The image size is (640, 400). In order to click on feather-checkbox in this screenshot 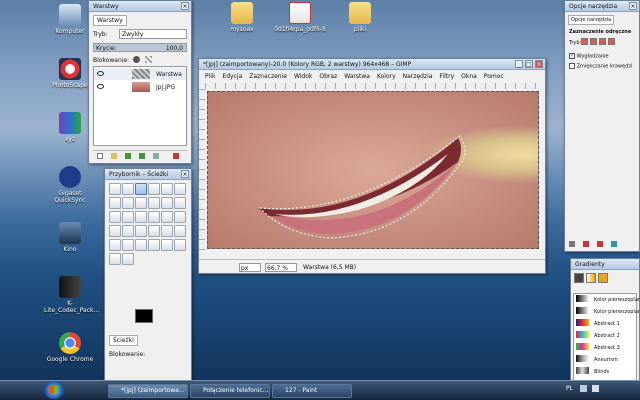, I will do `click(572, 66)`.